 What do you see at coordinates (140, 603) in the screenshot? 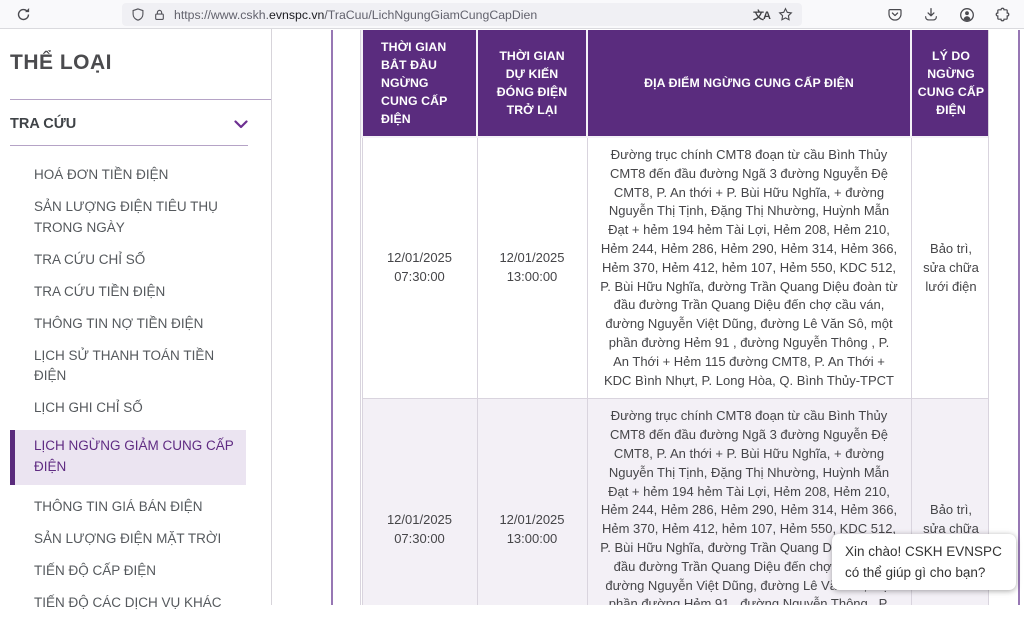
I see `sidebar-item-tien-do-cac-dich-vu-khac: TIẾN ĐỘ CÁC DỊCH VỤ KHÁC` at bounding box center [140, 603].